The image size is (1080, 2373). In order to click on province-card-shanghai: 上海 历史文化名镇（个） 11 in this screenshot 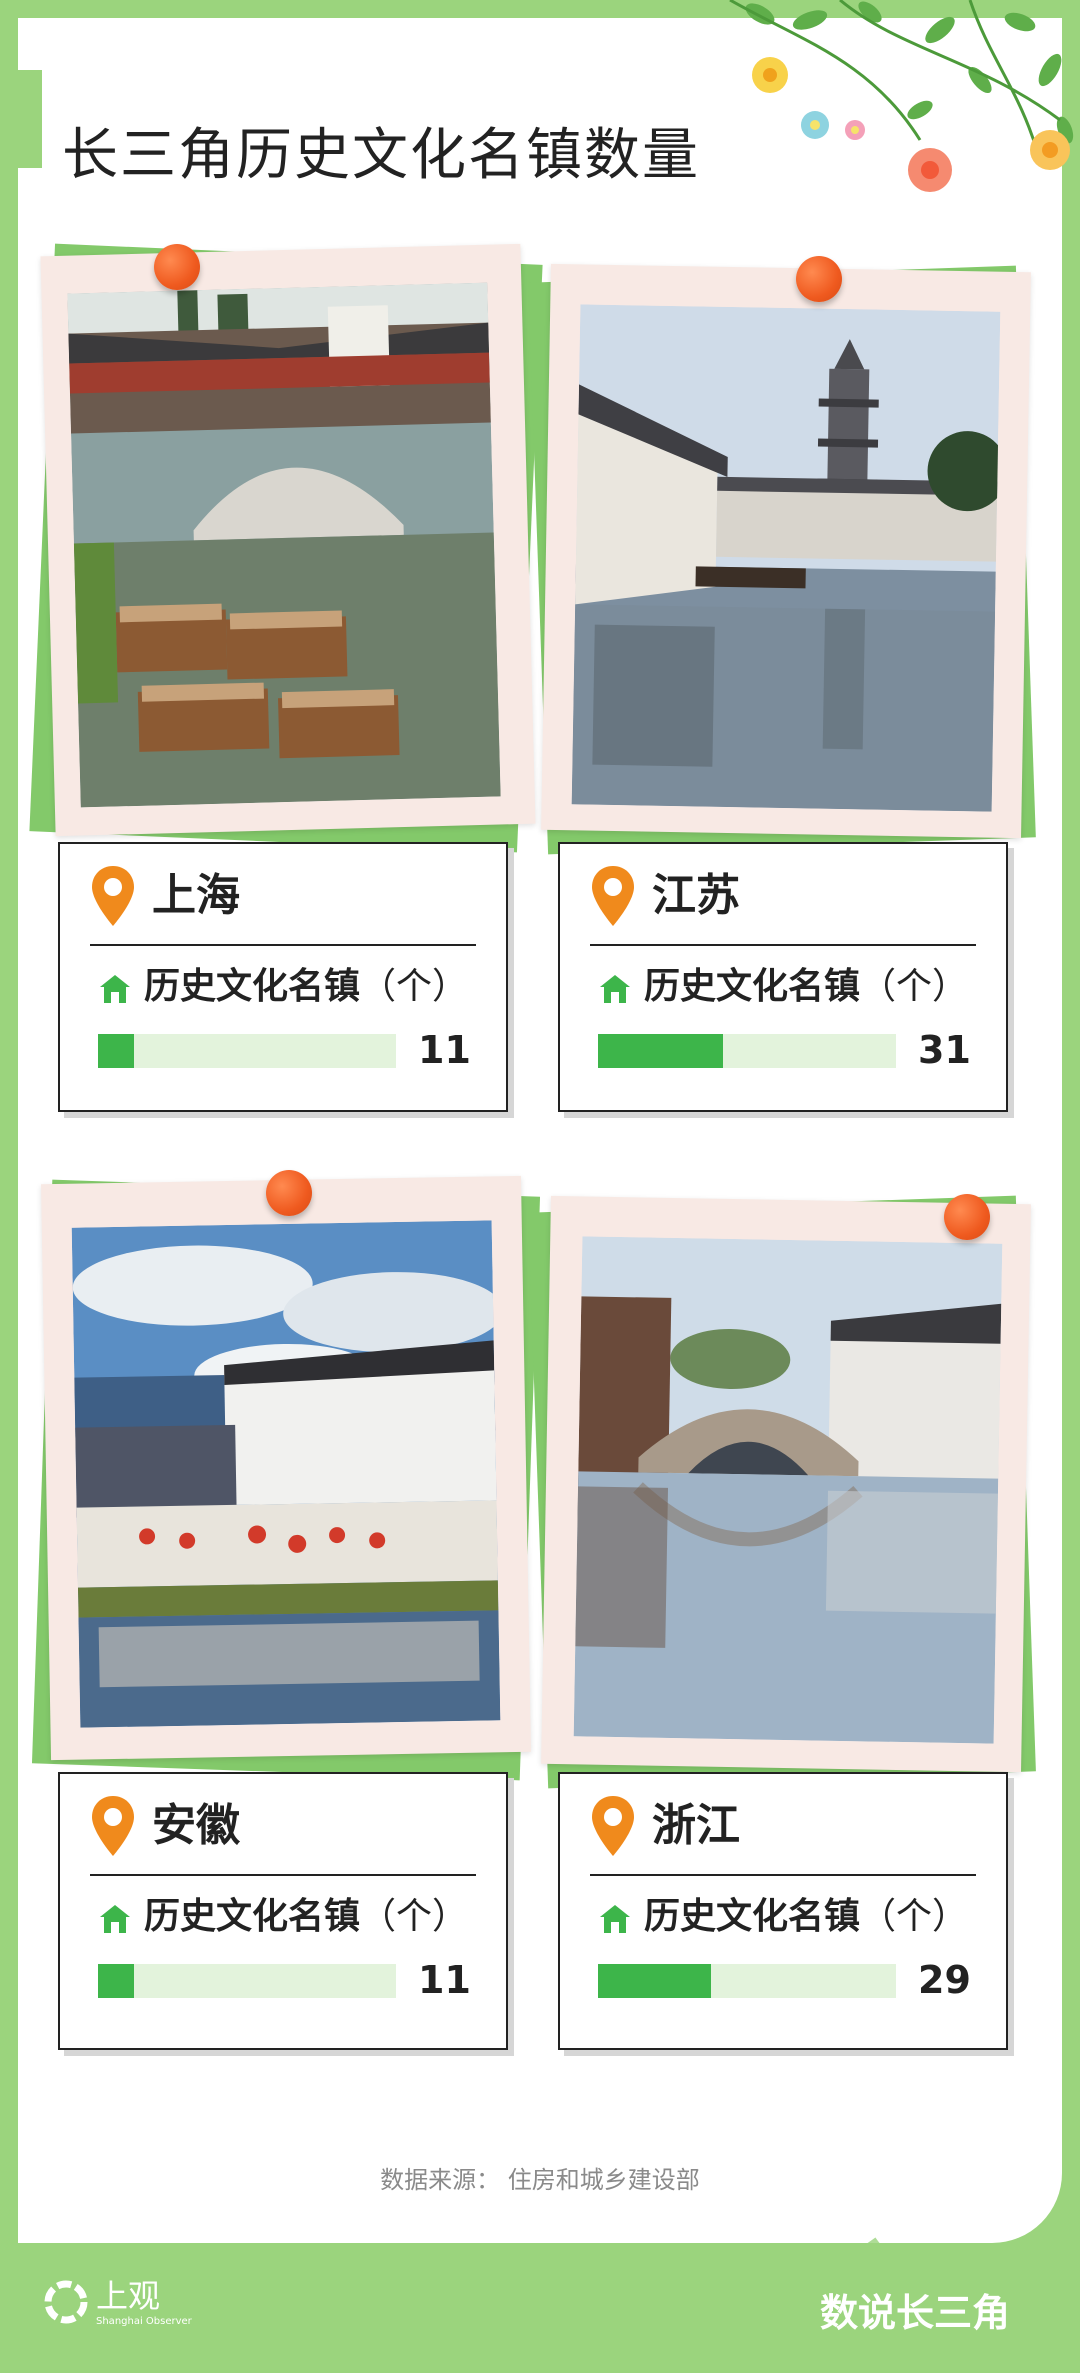, I will do `click(283, 977)`.